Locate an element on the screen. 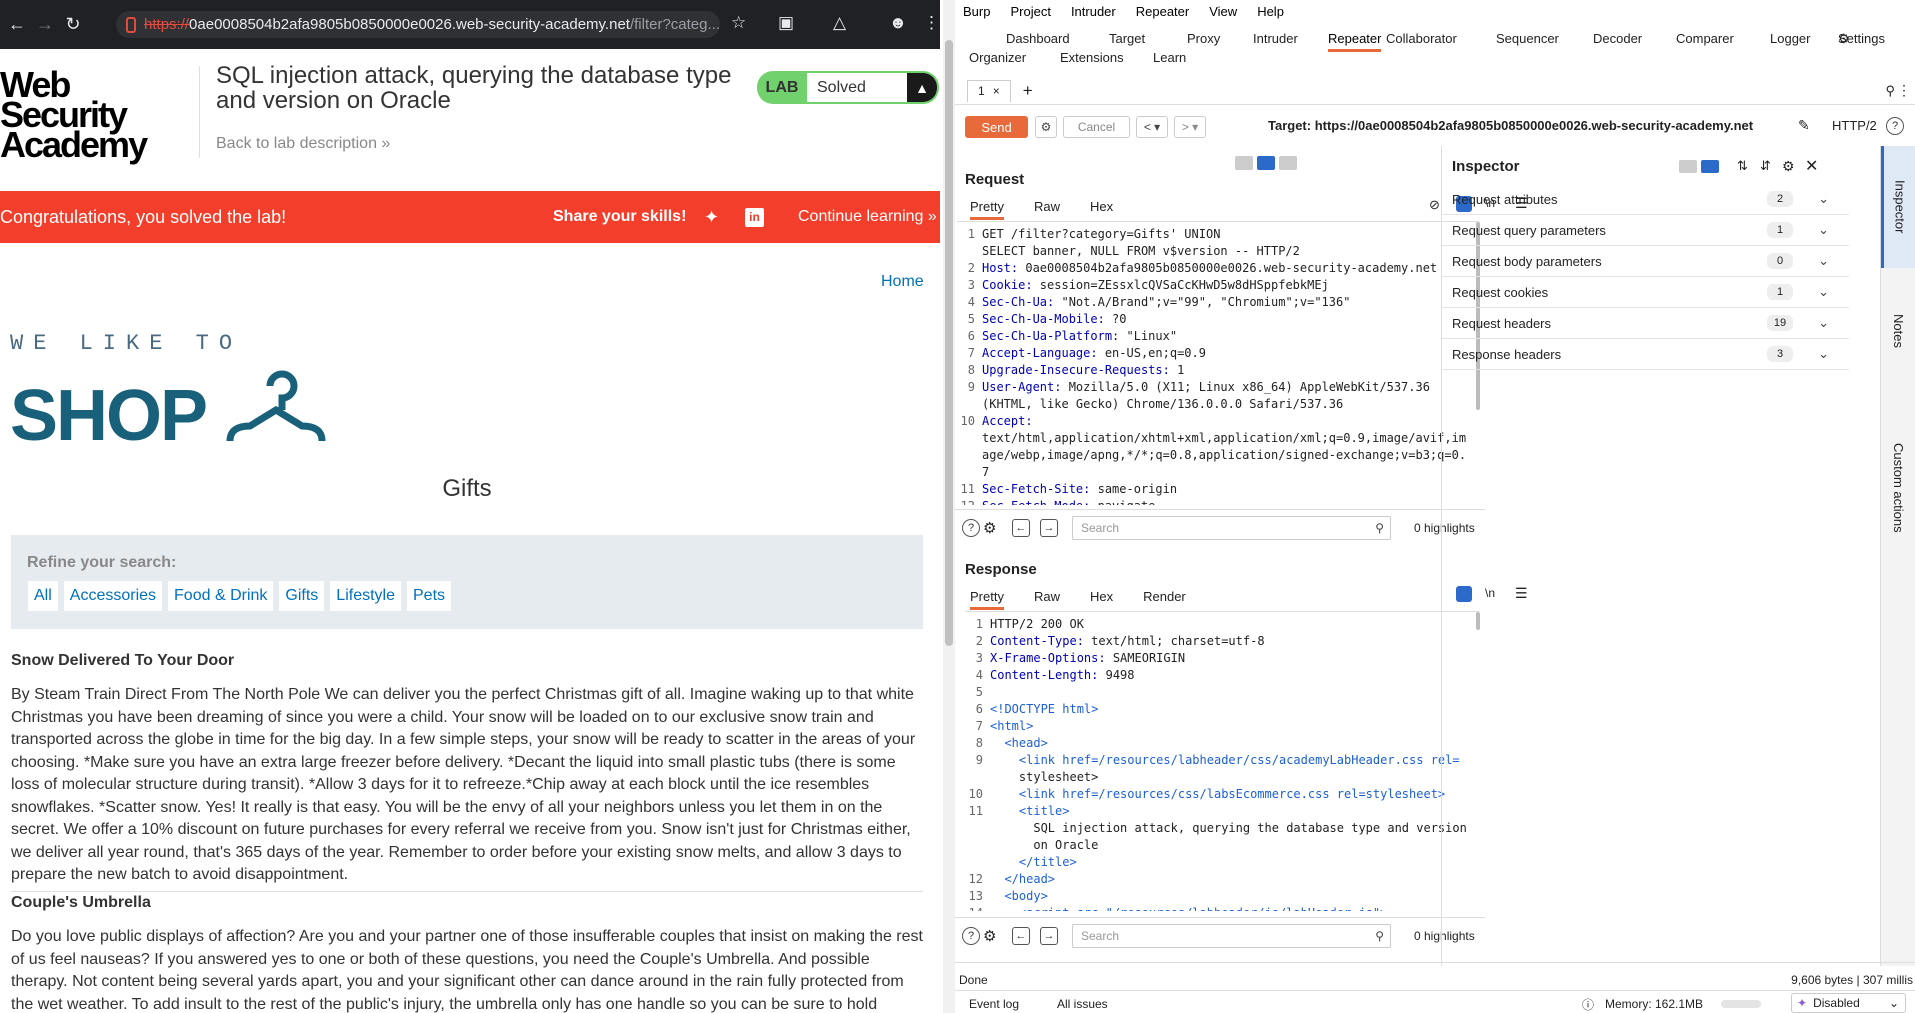 Image resolution: width=1915 pixels, height=1013 pixels. back-icon: ← is located at coordinates (17, 25).